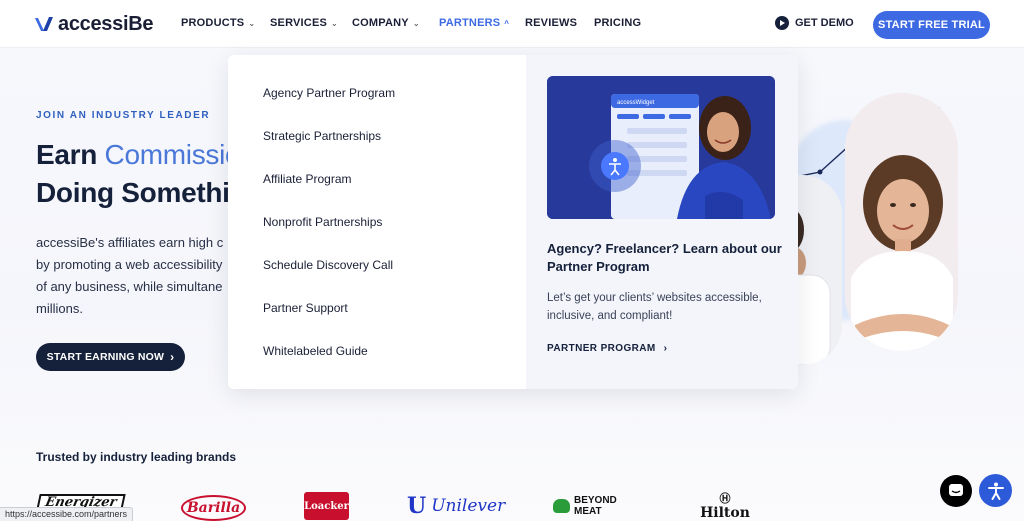  I want to click on menu-item-strategic-partnerships: Strategic Partnerships, so click(322, 136).